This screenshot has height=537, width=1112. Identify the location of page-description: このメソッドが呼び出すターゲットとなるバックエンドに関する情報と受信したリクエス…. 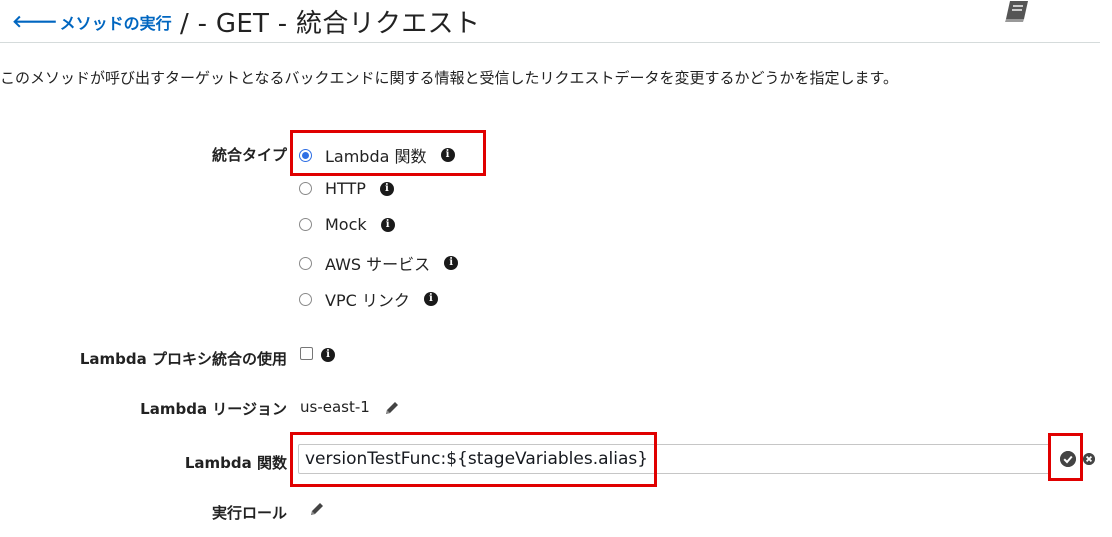
(449, 78).